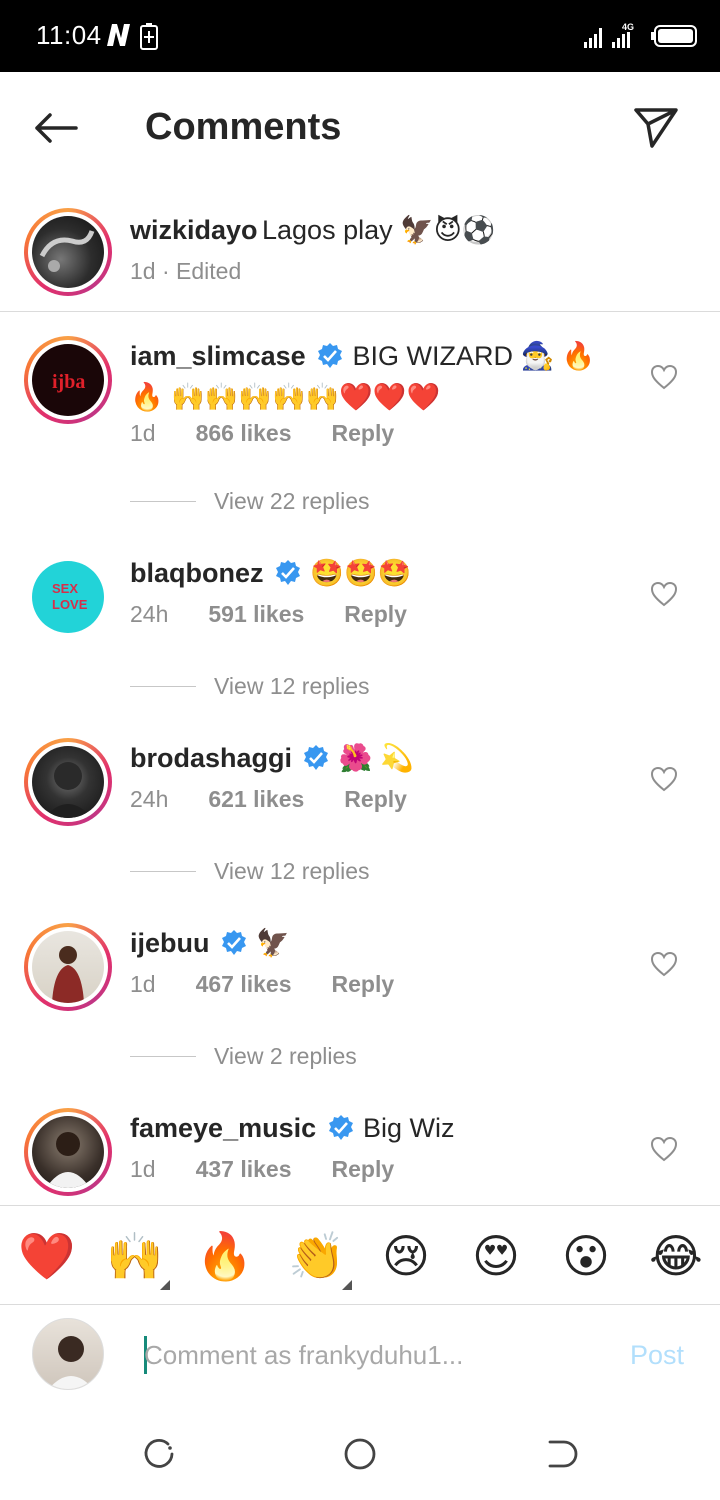  Describe the element at coordinates (46, 1256) in the screenshot. I see `reaction-heart: ❤️` at that location.